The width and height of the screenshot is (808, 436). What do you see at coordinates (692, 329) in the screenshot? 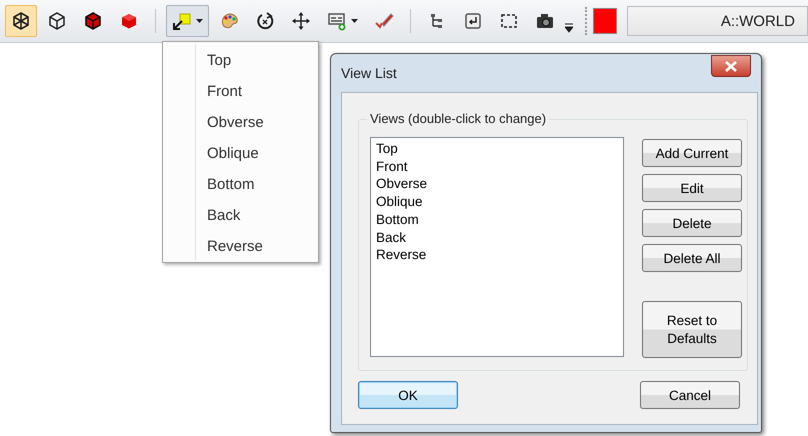
I see `reset-button: Reset to Defaults` at bounding box center [692, 329].